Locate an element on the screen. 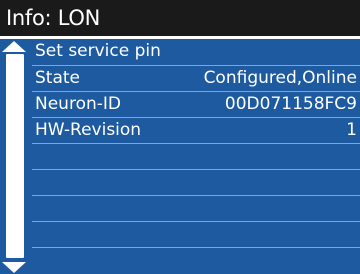  row-label: Set service pin is located at coordinates (98, 51).